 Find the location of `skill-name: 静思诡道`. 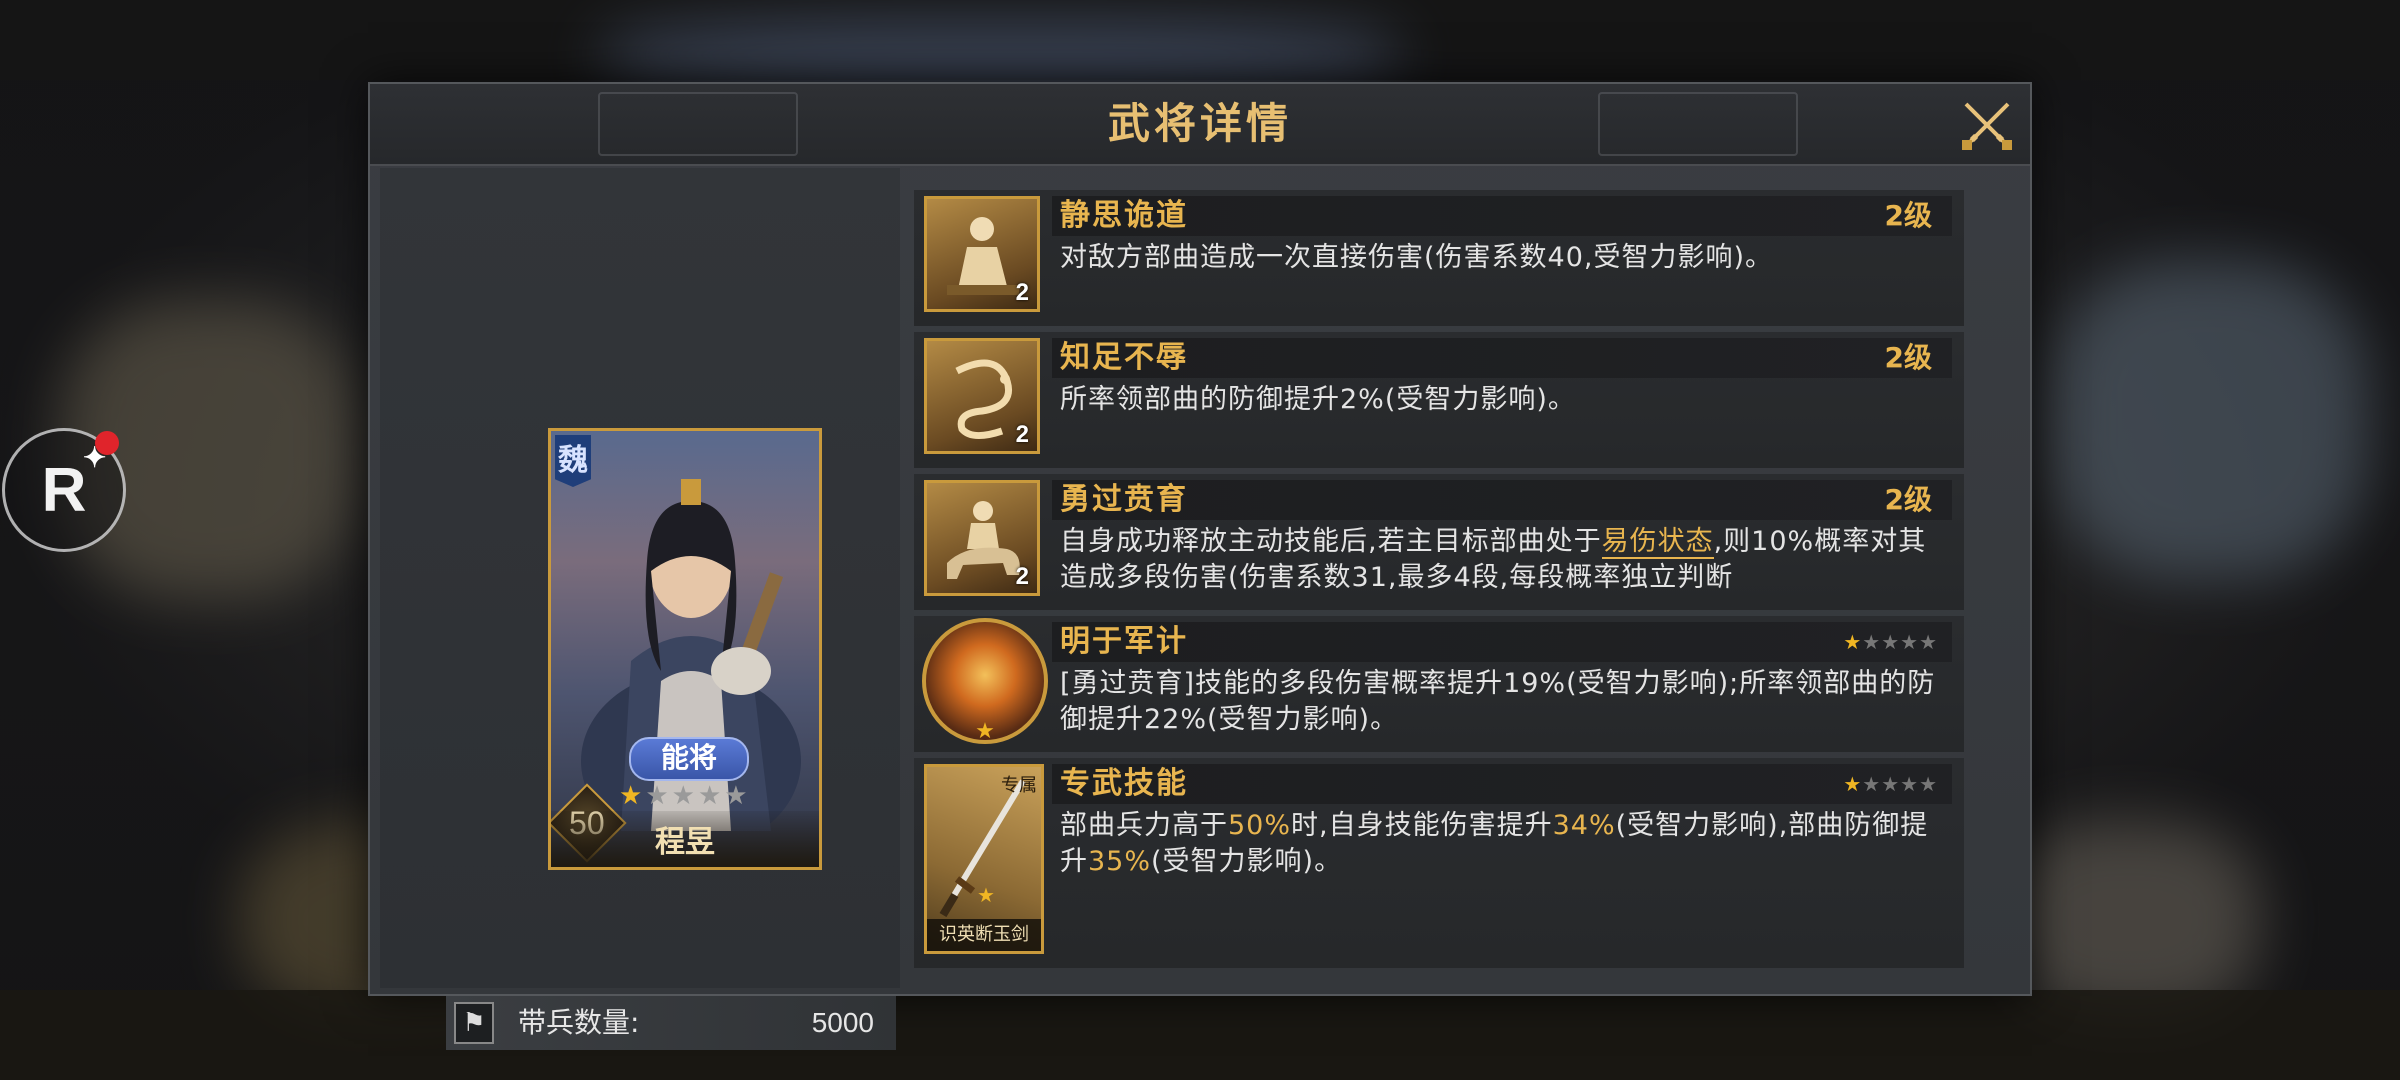

skill-name: 静思诡道 is located at coordinates (1124, 215).